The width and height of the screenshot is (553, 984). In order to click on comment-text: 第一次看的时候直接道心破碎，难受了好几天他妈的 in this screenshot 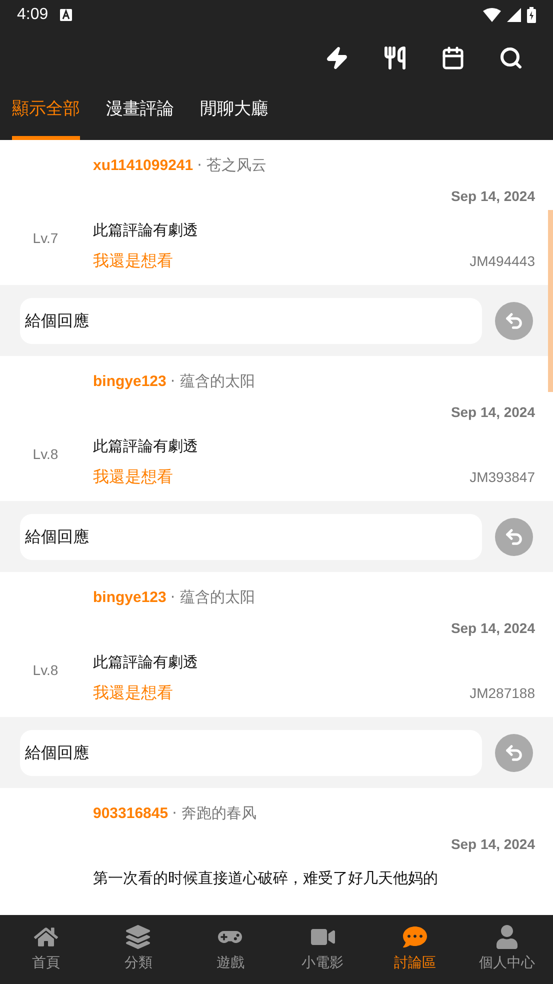, I will do `click(266, 878)`.